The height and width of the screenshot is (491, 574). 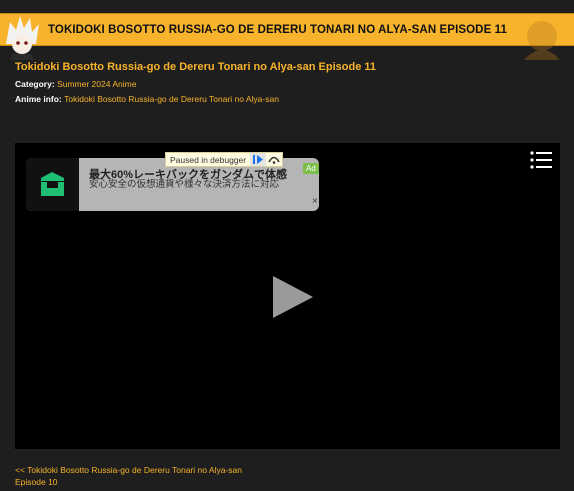 I want to click on debugger-overlay: Paused in debugger, so click(x=224, y=159).